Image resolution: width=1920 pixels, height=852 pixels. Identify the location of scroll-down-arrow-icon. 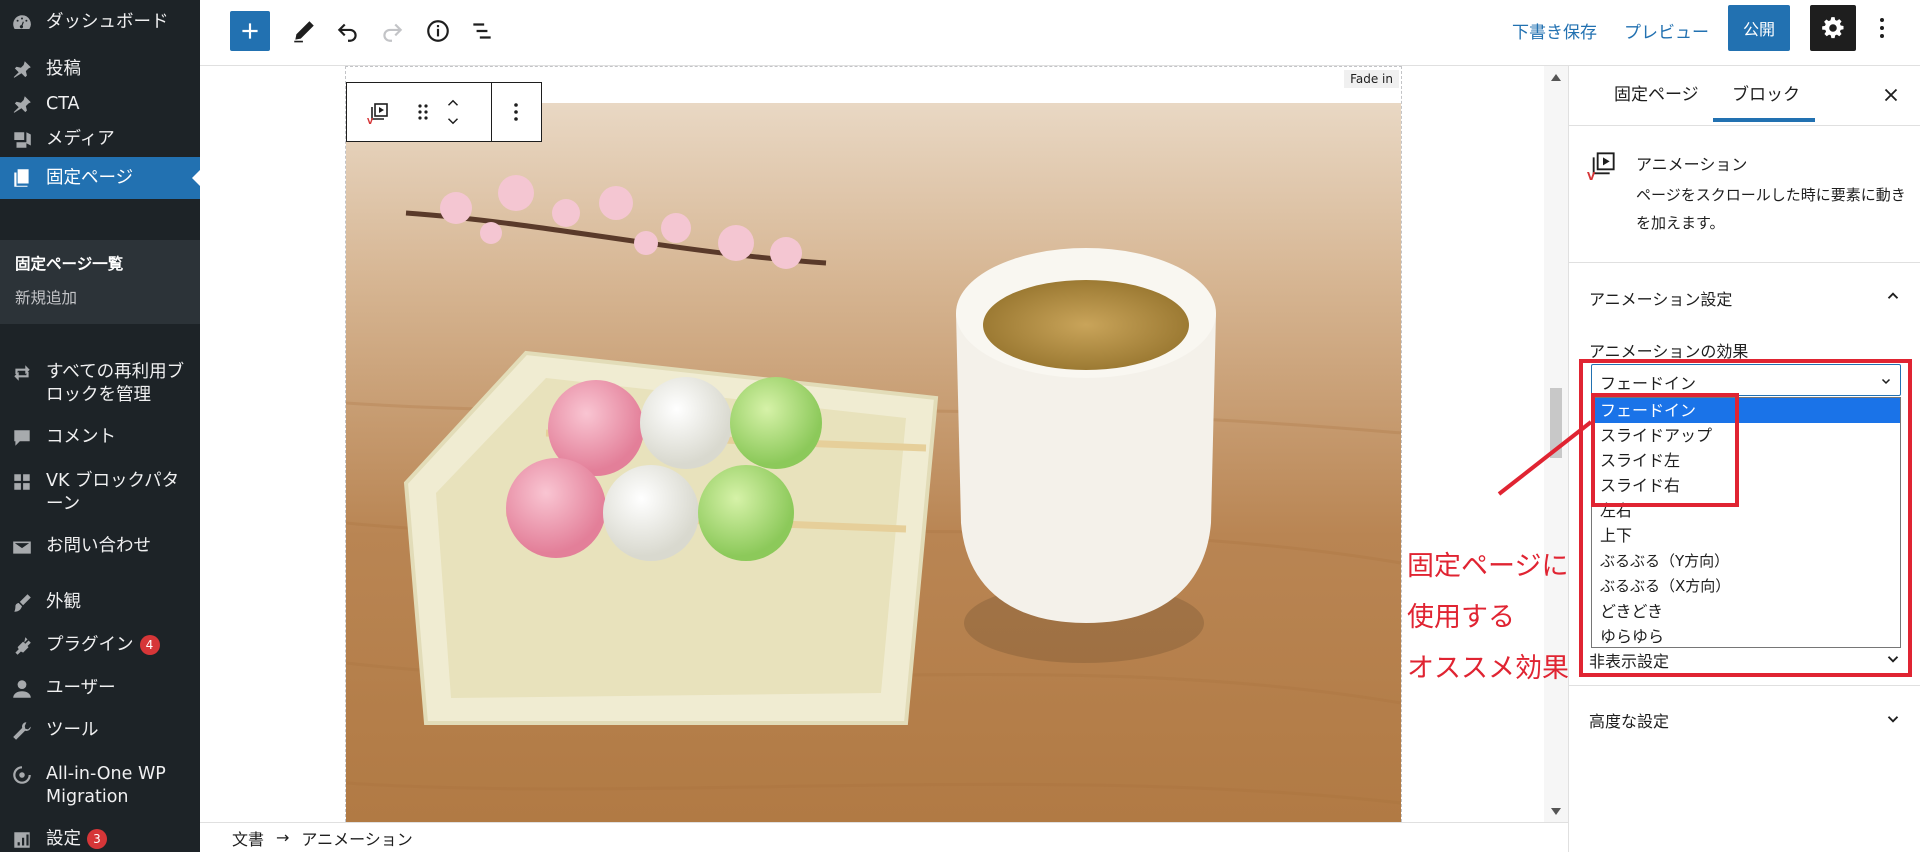
(1556, 811).